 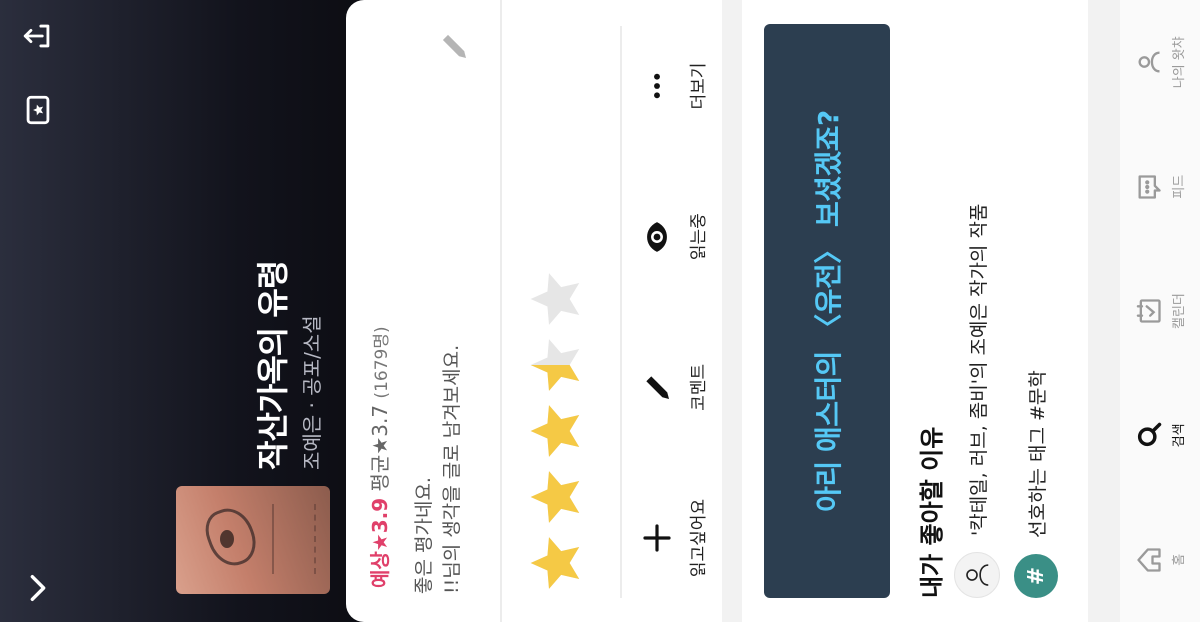 I want to click on book-author-genre: 조예은 · 공포/소설, so click(x=312, y=392).